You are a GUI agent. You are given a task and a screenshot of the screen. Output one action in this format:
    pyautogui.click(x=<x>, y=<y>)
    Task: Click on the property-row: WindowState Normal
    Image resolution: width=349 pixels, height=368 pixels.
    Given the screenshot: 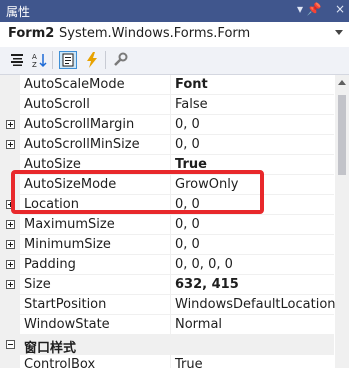 What is the action you would take?
    pyautogui.click(x=167, y=325)
    